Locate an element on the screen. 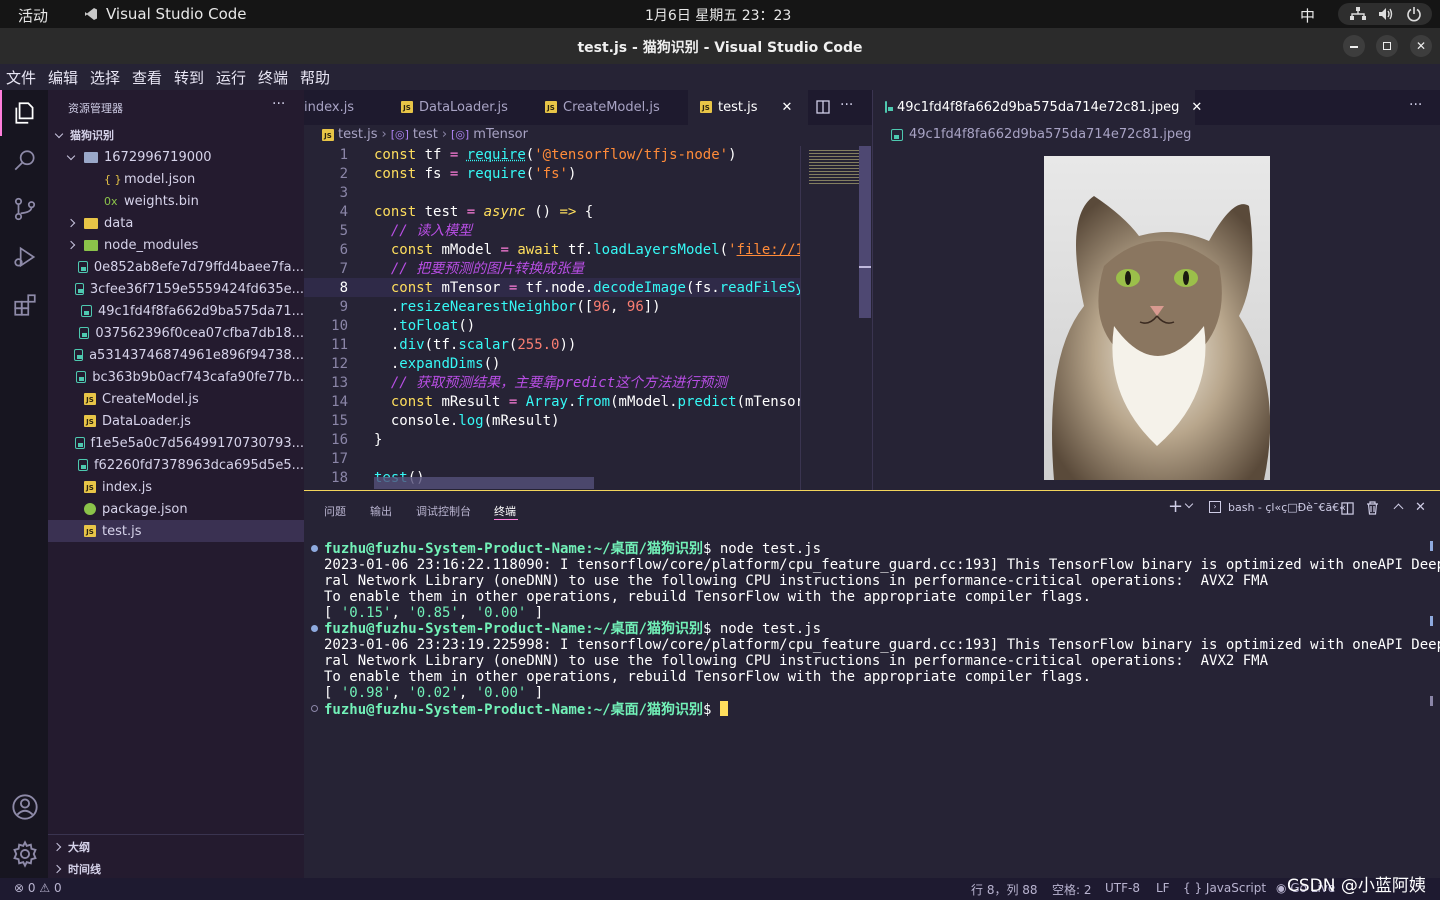  new-terminal-button: + is located at coordinates (1175, 506).